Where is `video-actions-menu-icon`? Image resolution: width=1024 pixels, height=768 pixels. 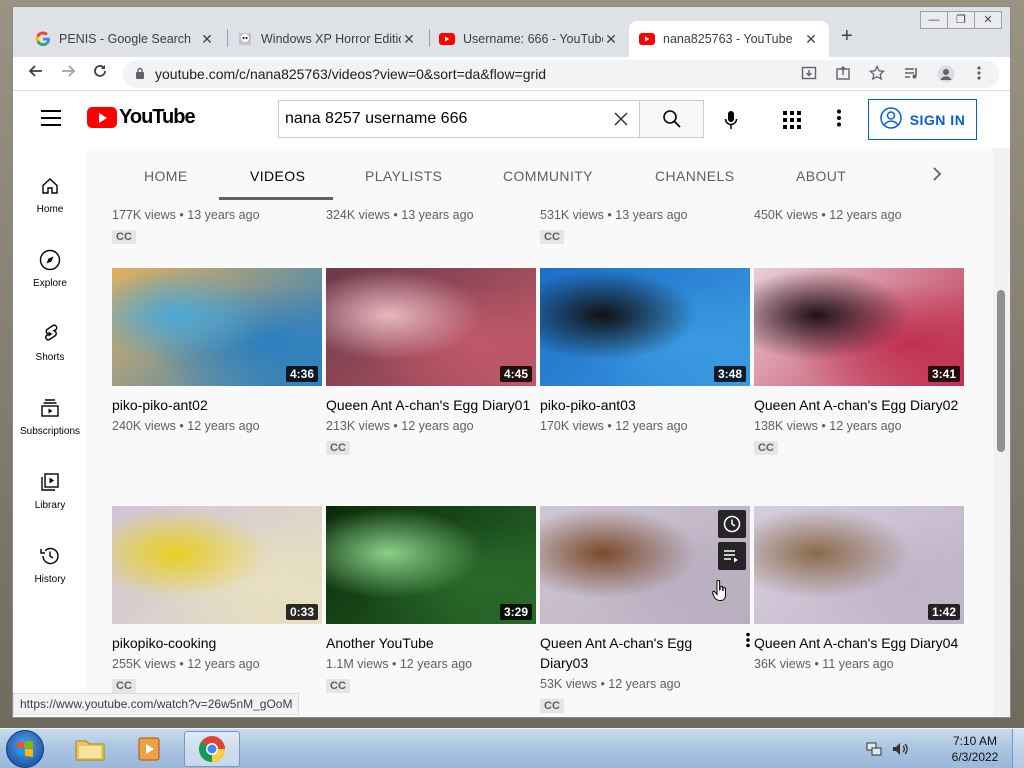 video-actions-menu-icon is located at coordinates (748, 642).